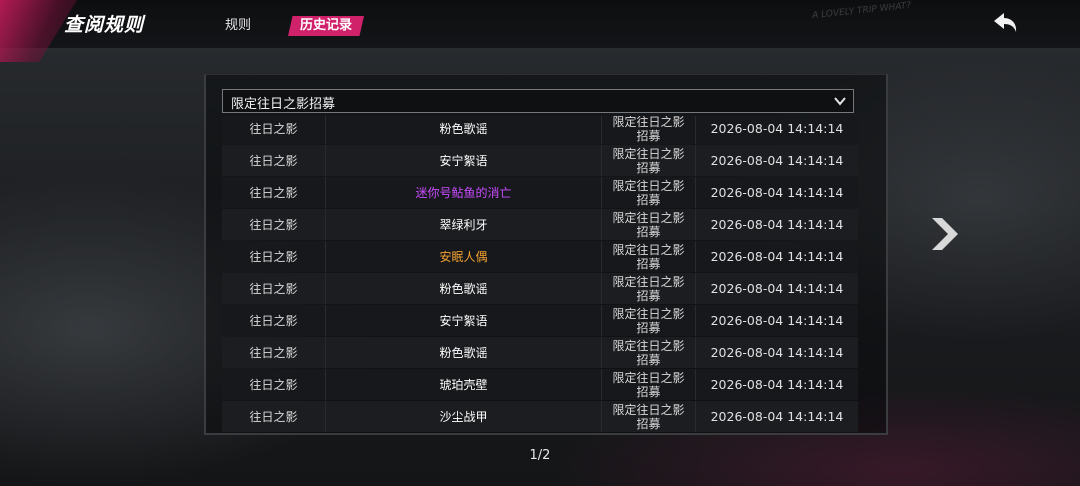 The height and width of the screenshot is (486, 1080). I want to click on table-row: 往日之影 安眠人偶 限定往日之影 招募 2026-08-04 14:14:14, so click(540, 256).